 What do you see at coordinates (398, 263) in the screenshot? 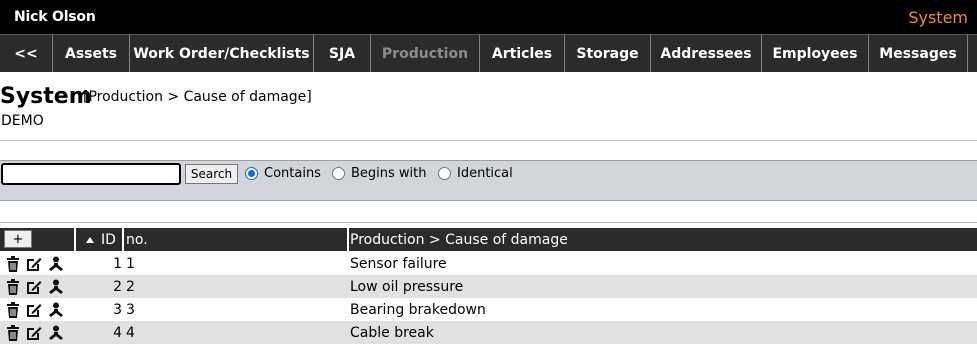
I see `cell-description: Sensor failure` at bounding box center [398, 263].